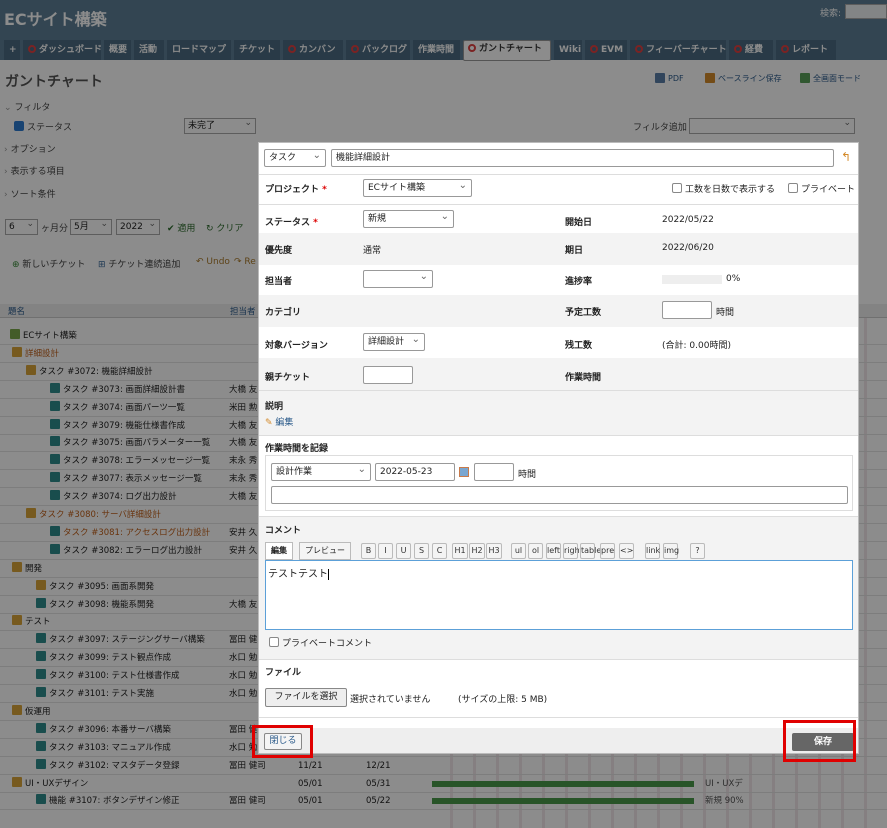 Image resolution: width=887 pixels, height=828 pixels. What do you see at coordinates (390, 700) in the screenshot?
I see `no-file-text: 選択されていません` at bounding box center [390, 700].